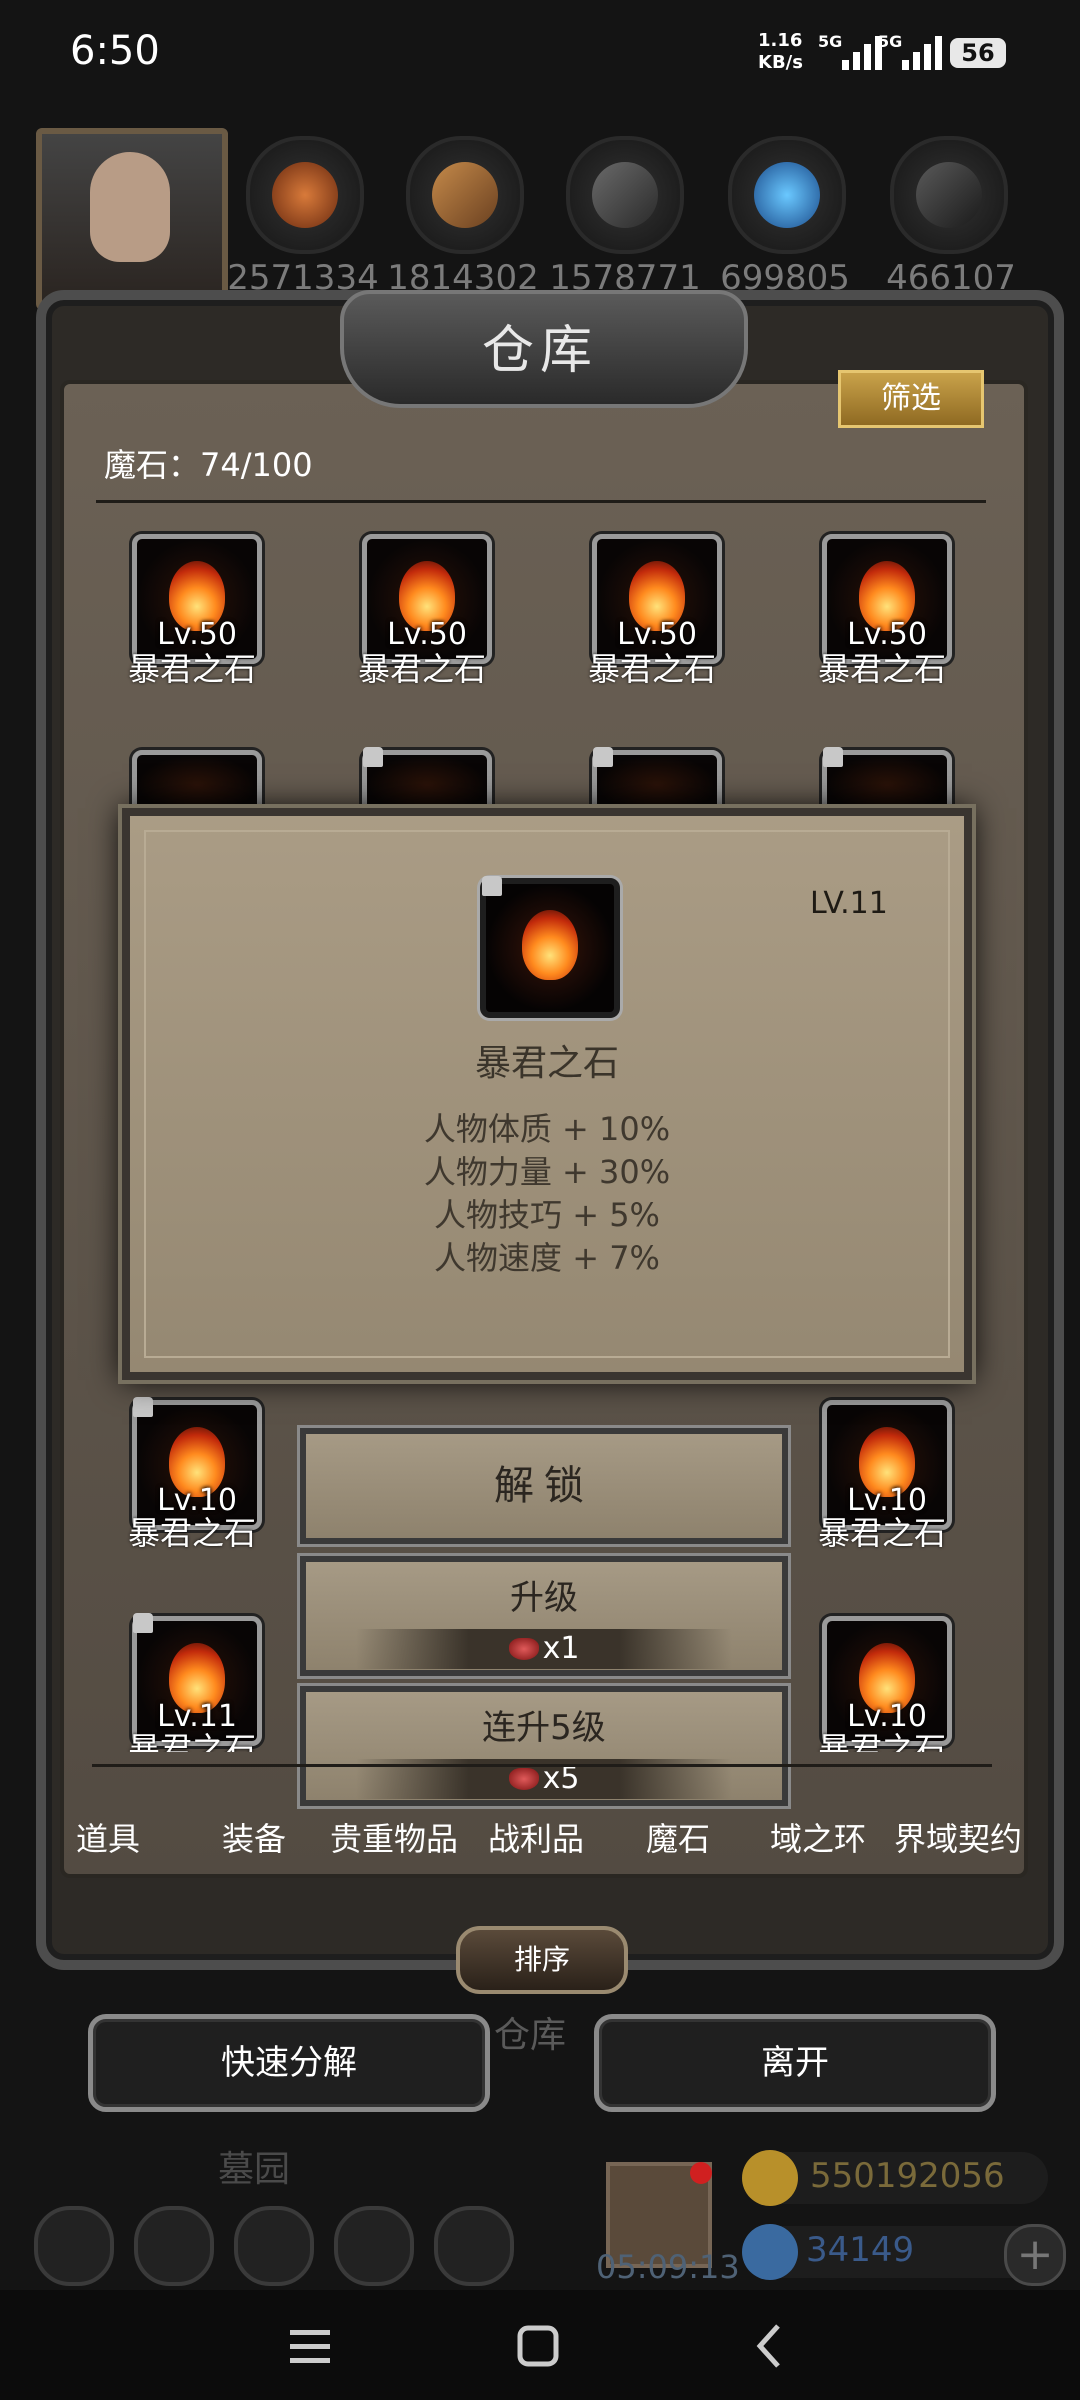 This screenshot has height=2400, width=1080. Describe the element at coordinates (538, 2346) in the screenshot. I see `home-icon` at that location.